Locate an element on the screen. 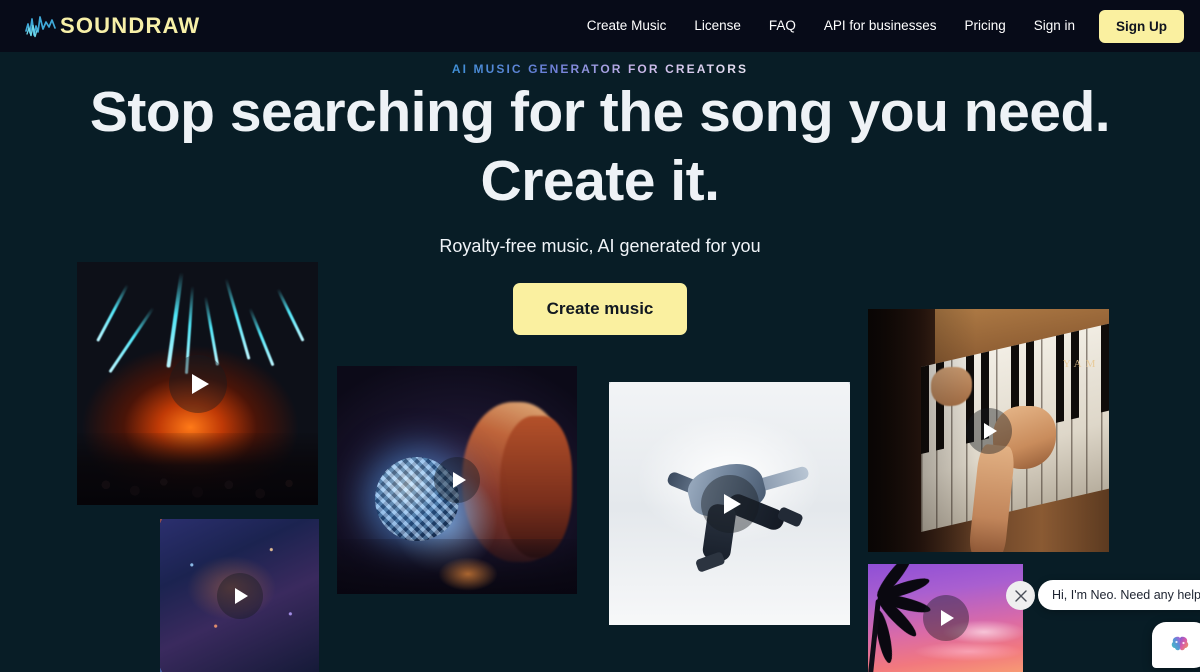  nav-item-license: License is located at coordinates (717, 26).